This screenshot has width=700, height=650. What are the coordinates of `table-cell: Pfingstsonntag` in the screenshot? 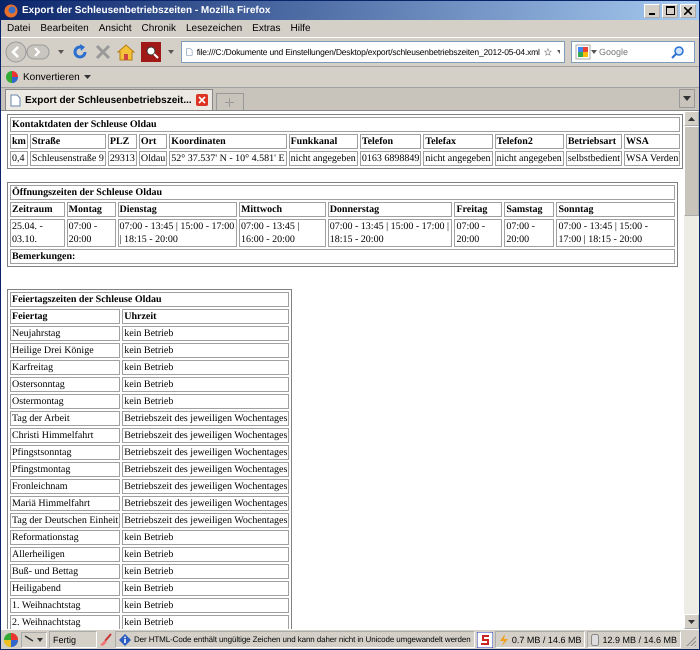 It's located at (65, 452).